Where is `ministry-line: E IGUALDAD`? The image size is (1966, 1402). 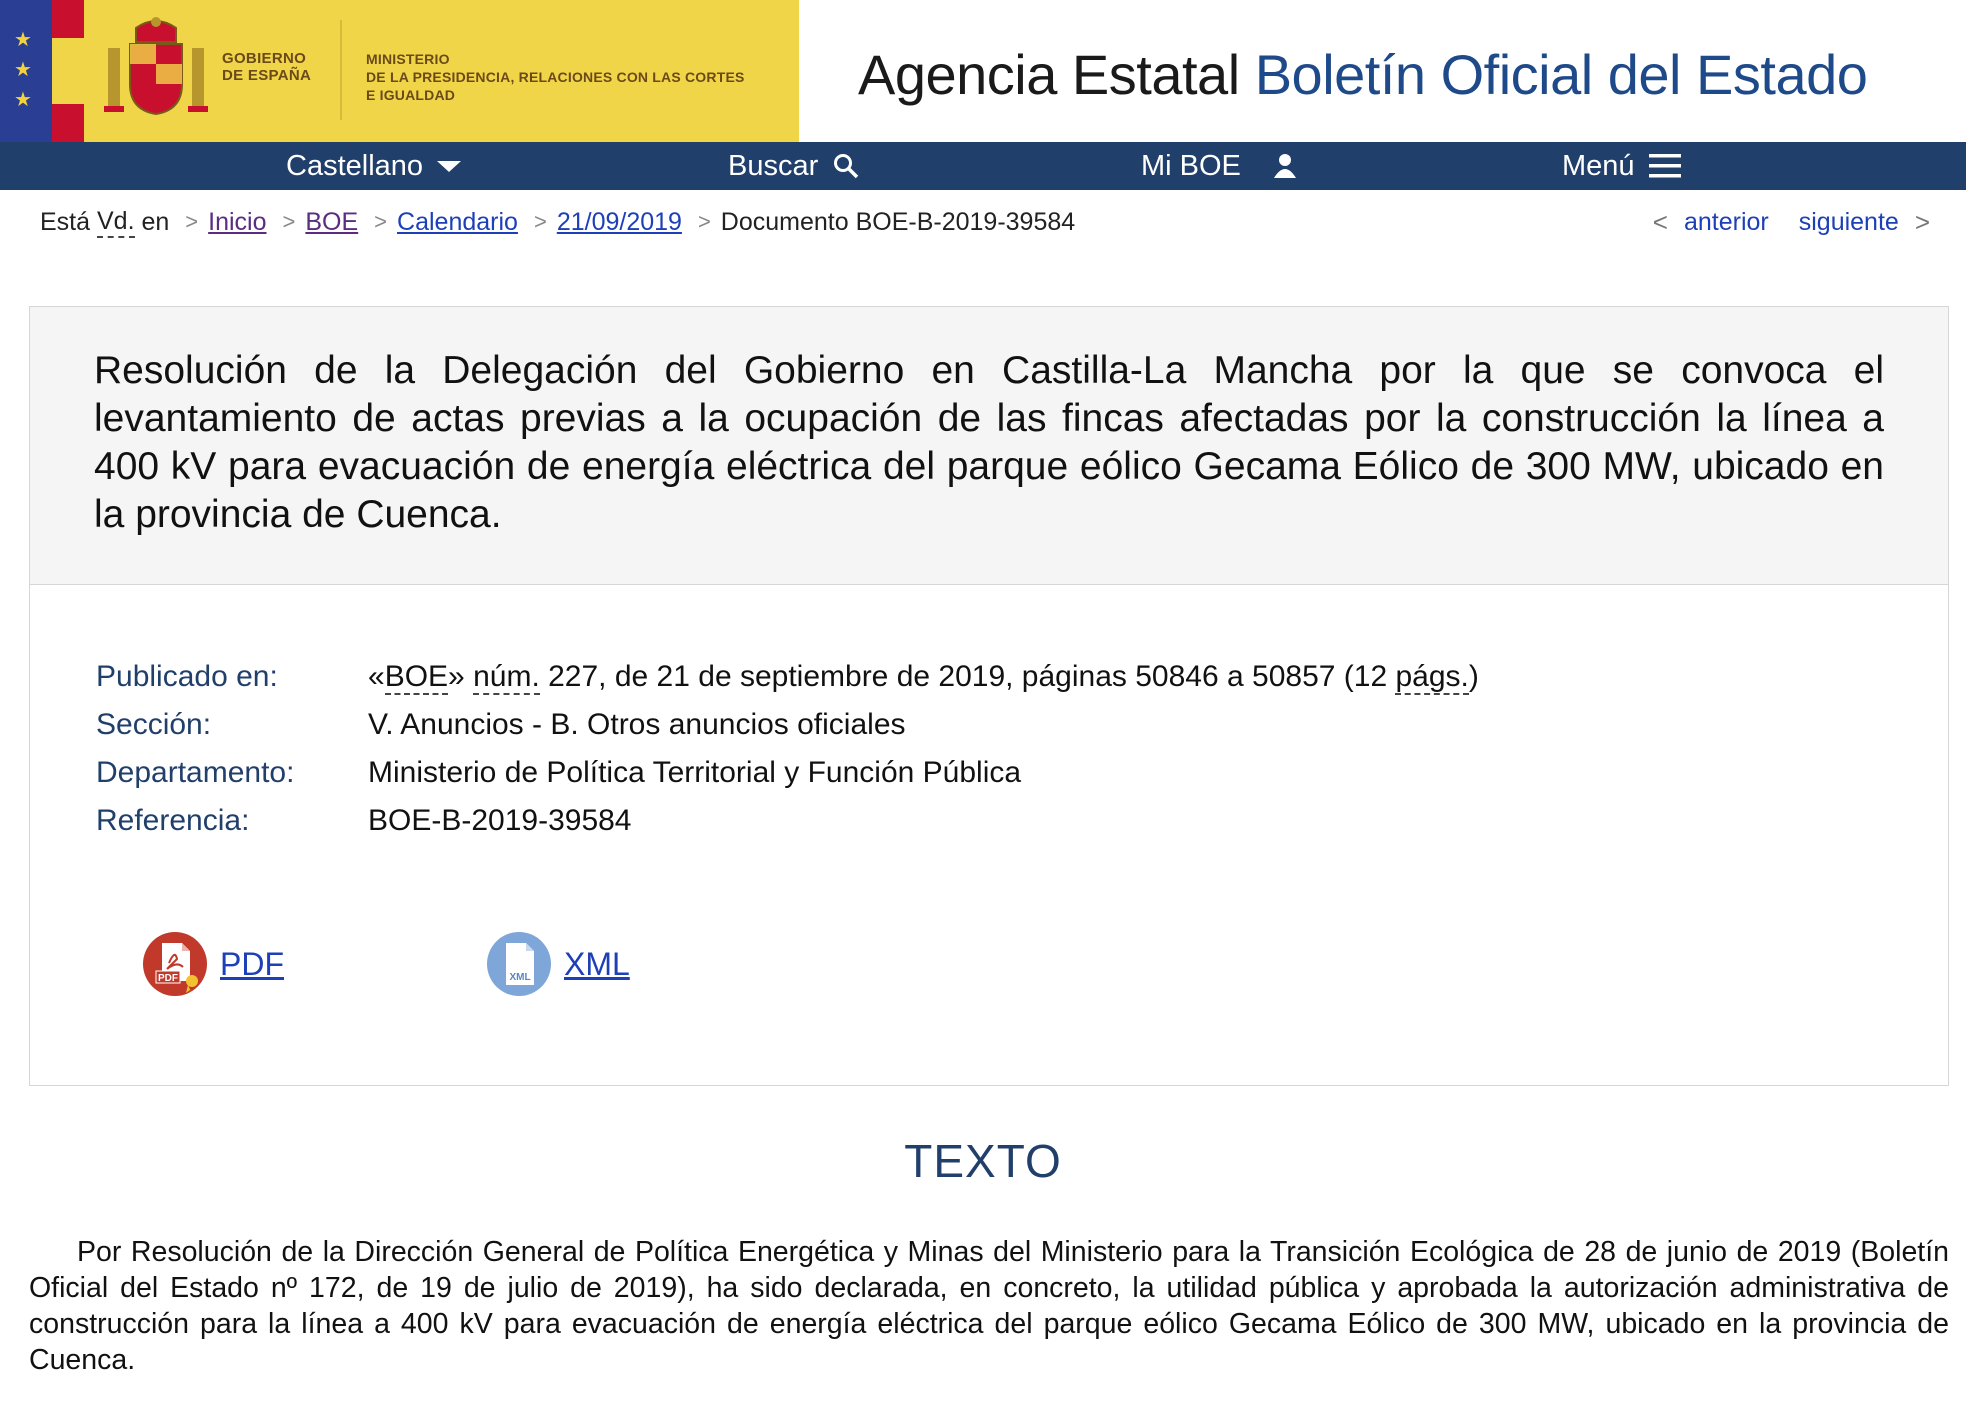
ministry-line: E IGUALDAD is located at coordinates (411, 95).